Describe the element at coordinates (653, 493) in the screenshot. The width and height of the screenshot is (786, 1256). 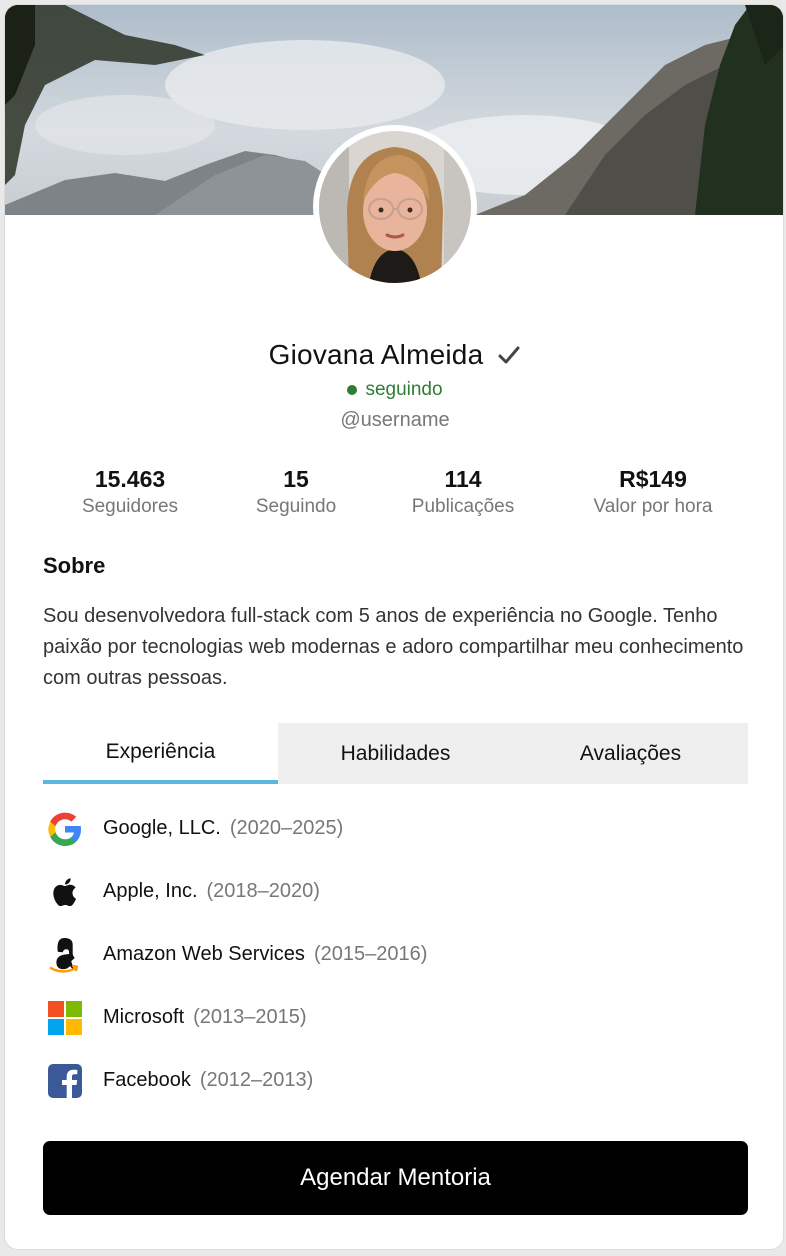
I see `stat-hourly-rate: R$149 Valor por hora` at that location.